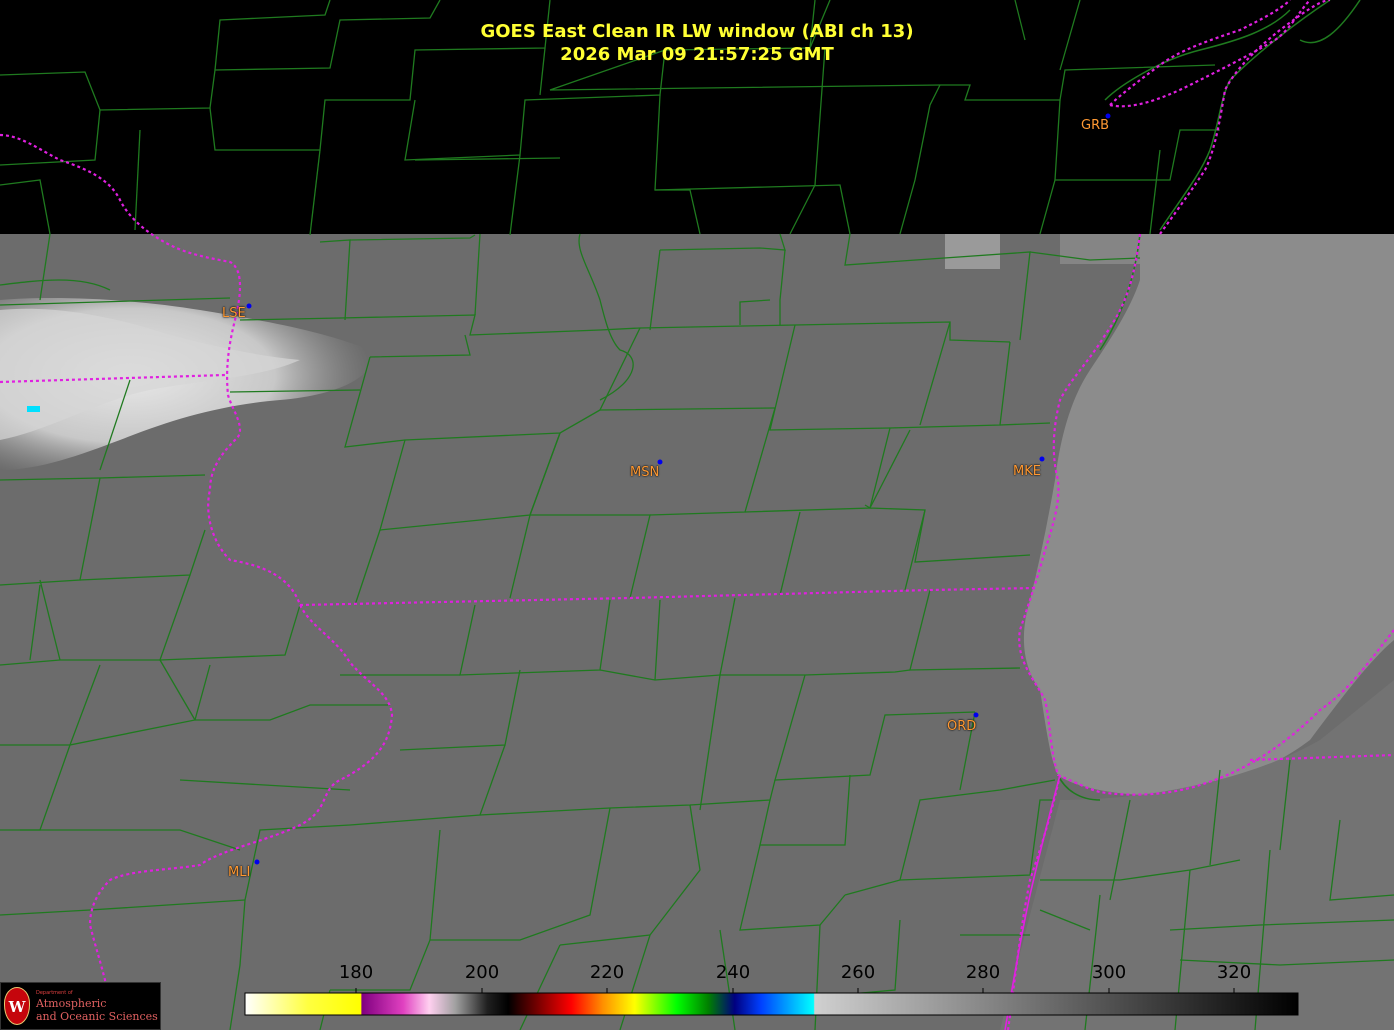  I want to click on station-label-mli: MLI, so click(239, 872).